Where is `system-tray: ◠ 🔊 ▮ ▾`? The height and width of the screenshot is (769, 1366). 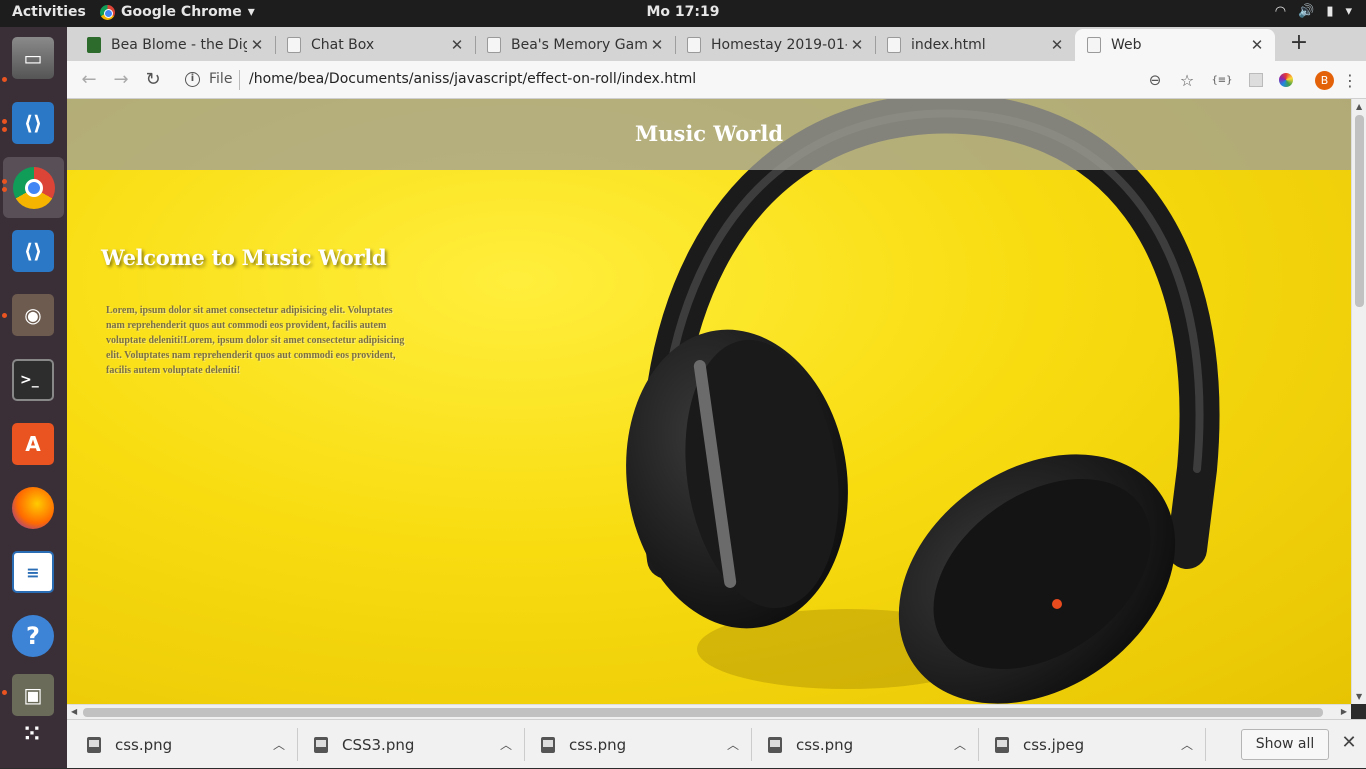 system-tray: ◠ 🔊 ▮ ▾ is located at coordinates (1313, 11).